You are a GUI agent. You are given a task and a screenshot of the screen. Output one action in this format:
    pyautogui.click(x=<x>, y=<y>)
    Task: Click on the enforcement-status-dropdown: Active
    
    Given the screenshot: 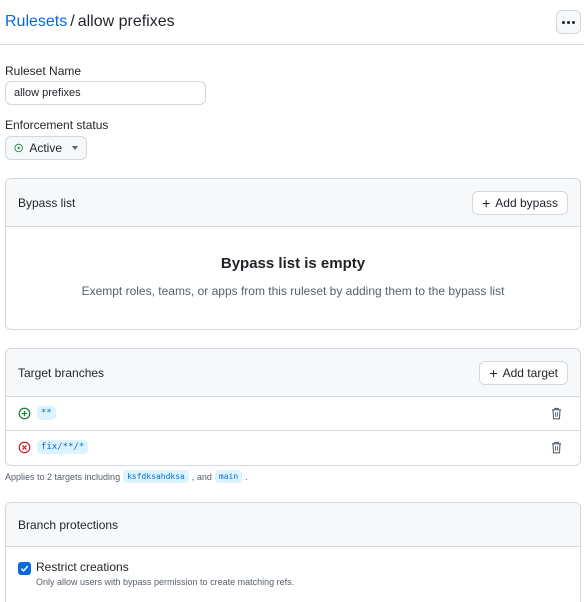 What is the action you would take?
    pyautogui.click(x=46, y=148)
    